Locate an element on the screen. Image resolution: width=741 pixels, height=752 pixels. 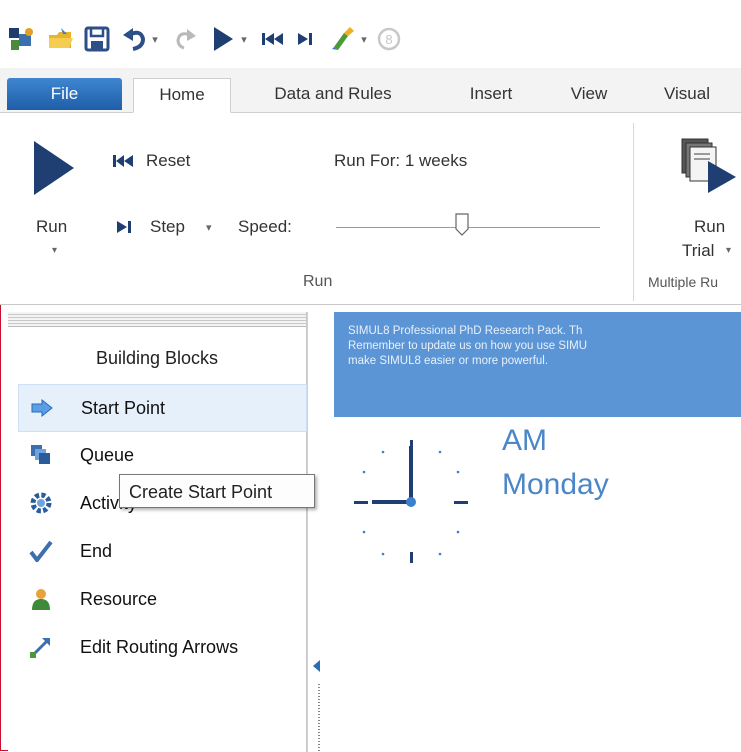
panel-splitter is located at coordinates (316, 532).